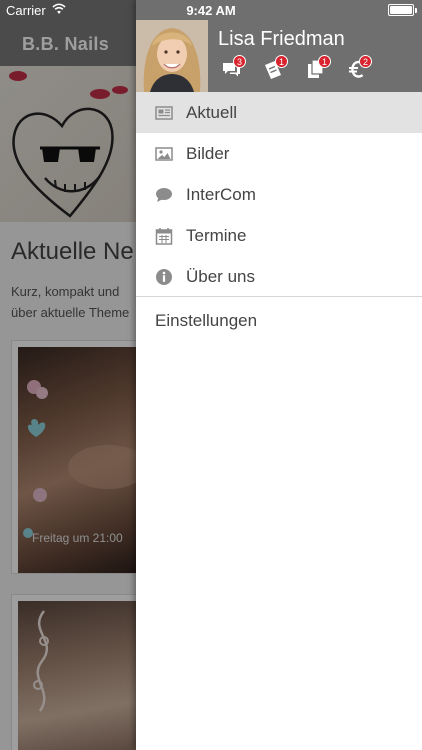 The width and height of the screenshot is (422, 750). I want to click on euro-badge: 2, so click(366, 61).